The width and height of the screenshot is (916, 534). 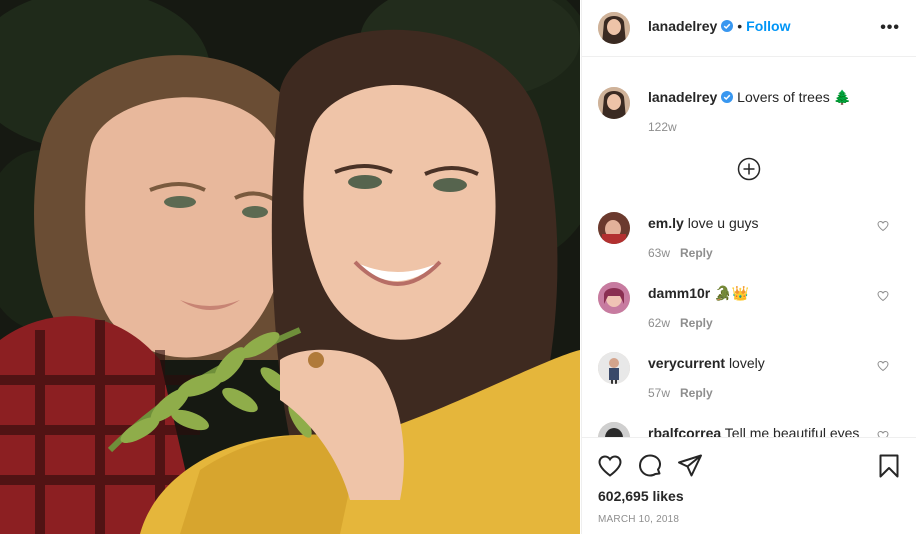 I want to click on commenter-username: damm10r, so click(x=679, y=293).